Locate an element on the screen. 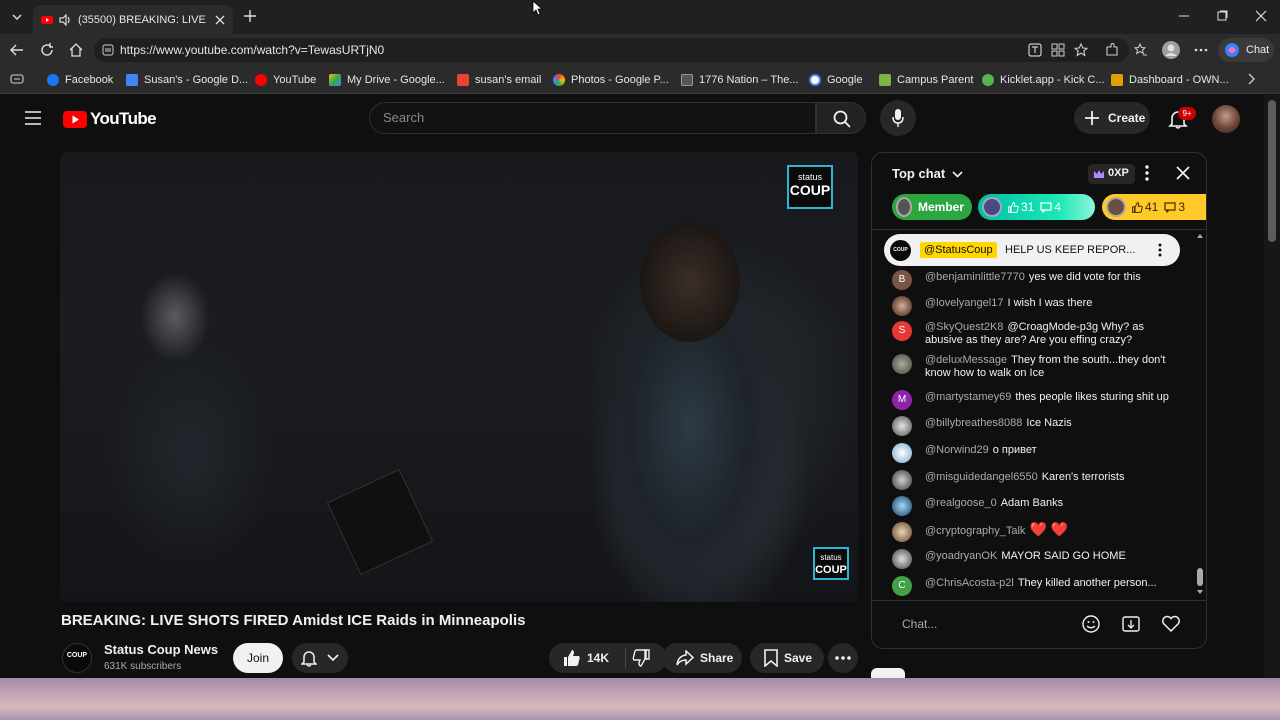  more-menu-icon is located at coordinates (1201, 50).